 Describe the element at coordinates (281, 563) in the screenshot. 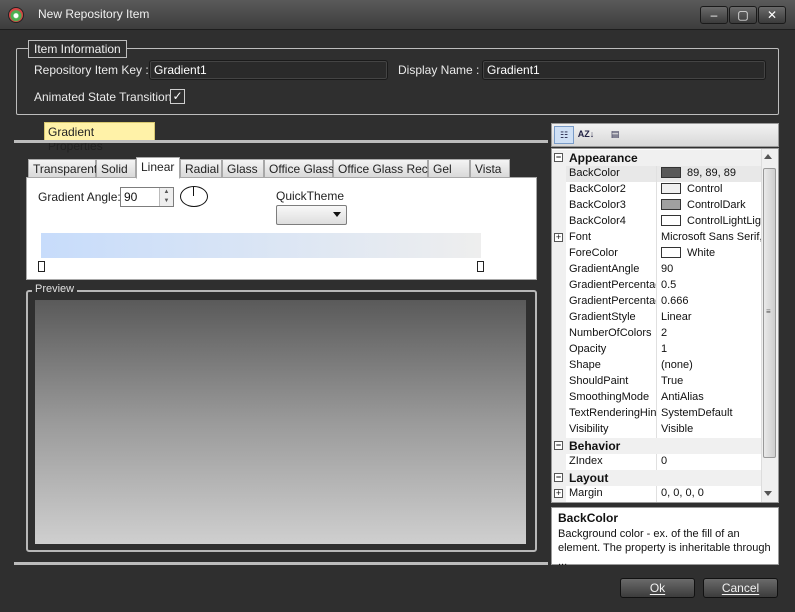

I see `bottom-divider` at that location.